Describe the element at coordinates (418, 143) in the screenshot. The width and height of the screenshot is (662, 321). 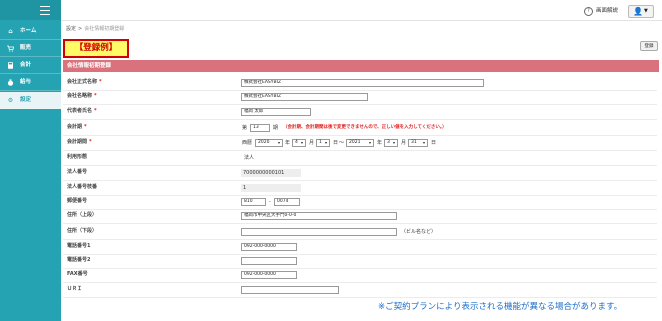
I see `end-day-select: 31 ▾` at that location.